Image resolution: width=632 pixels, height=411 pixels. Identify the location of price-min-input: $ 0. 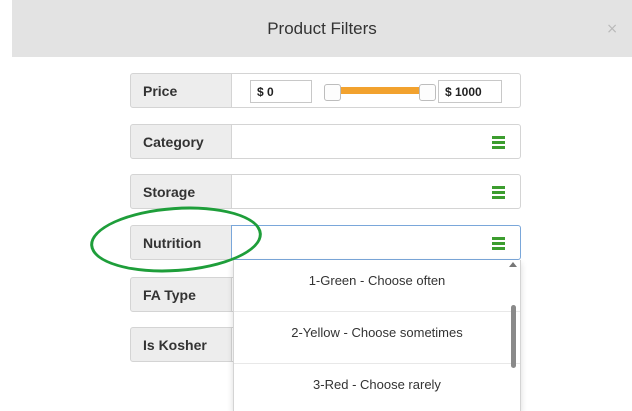
(281, 91).